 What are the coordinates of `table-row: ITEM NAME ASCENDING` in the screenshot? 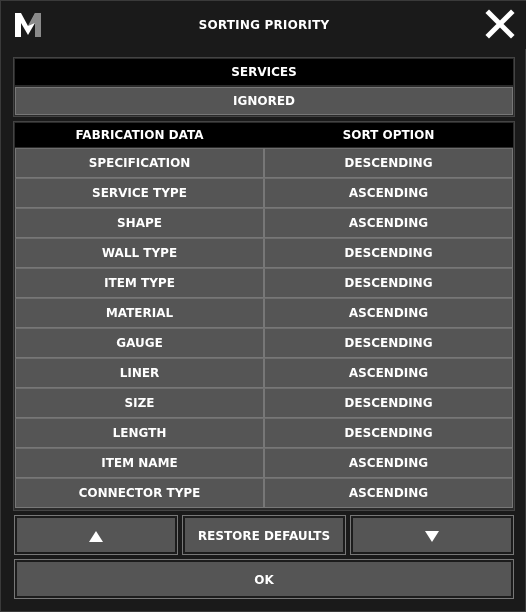 It's located at (264, 463).